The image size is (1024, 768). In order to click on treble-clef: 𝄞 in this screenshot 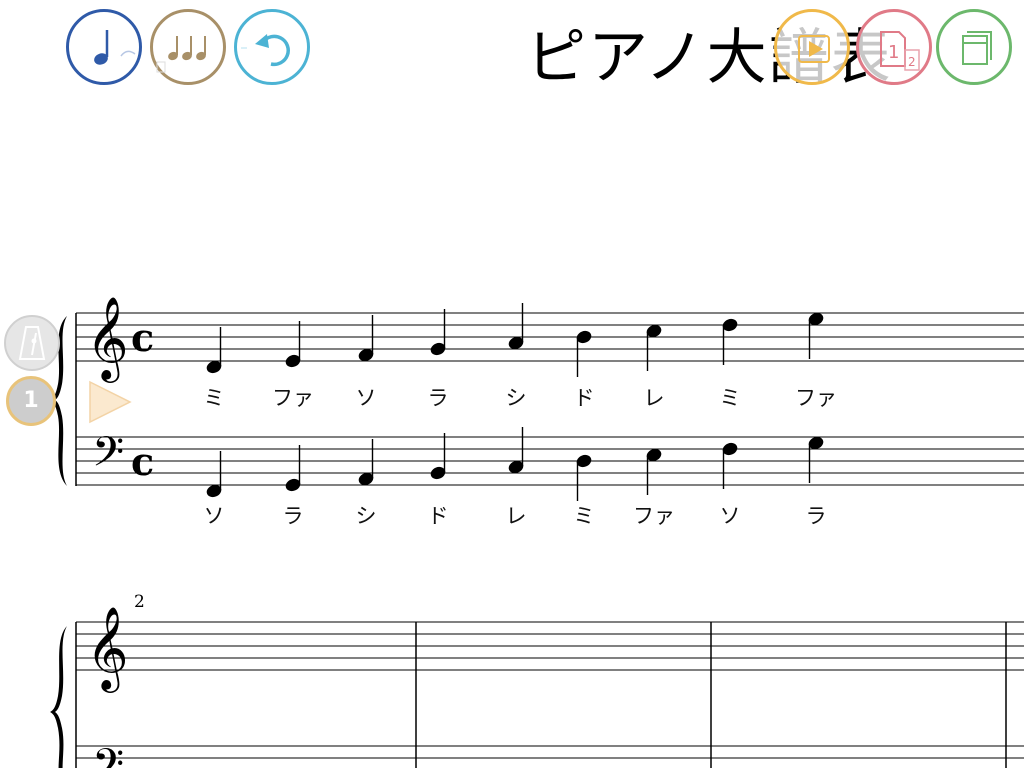, I will do `click(107, 339)`.